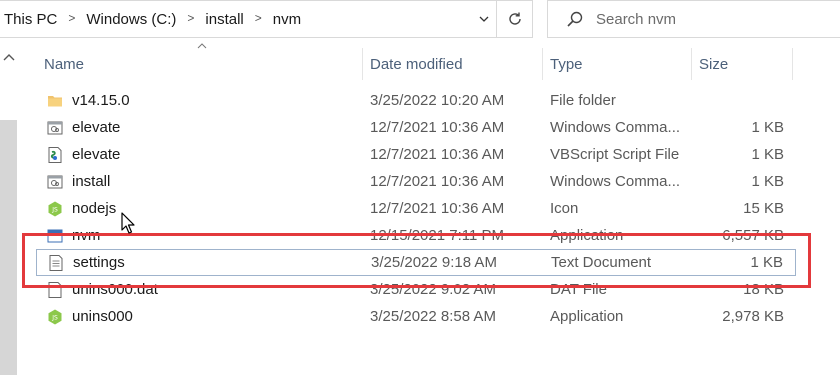  Describe the element at coordinates (433, 316) in the screenshot. I see `file-date: 3/25/2022 8:58 AM` at that location.